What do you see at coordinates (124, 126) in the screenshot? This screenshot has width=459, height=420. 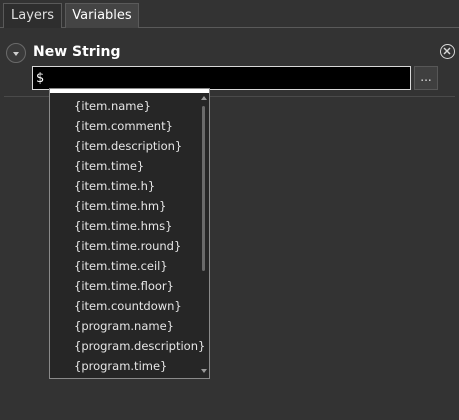 I see `autocomplete-item: {item.comment}` at bounding box center [124, 126].